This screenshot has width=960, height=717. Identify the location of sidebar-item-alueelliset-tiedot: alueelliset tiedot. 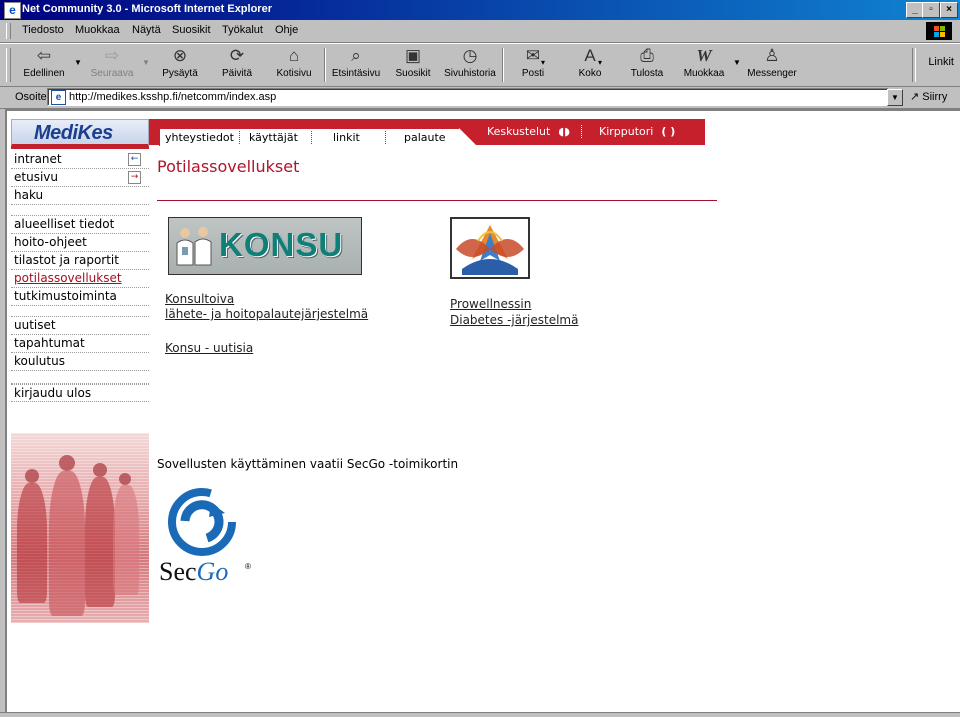
(80, 225).